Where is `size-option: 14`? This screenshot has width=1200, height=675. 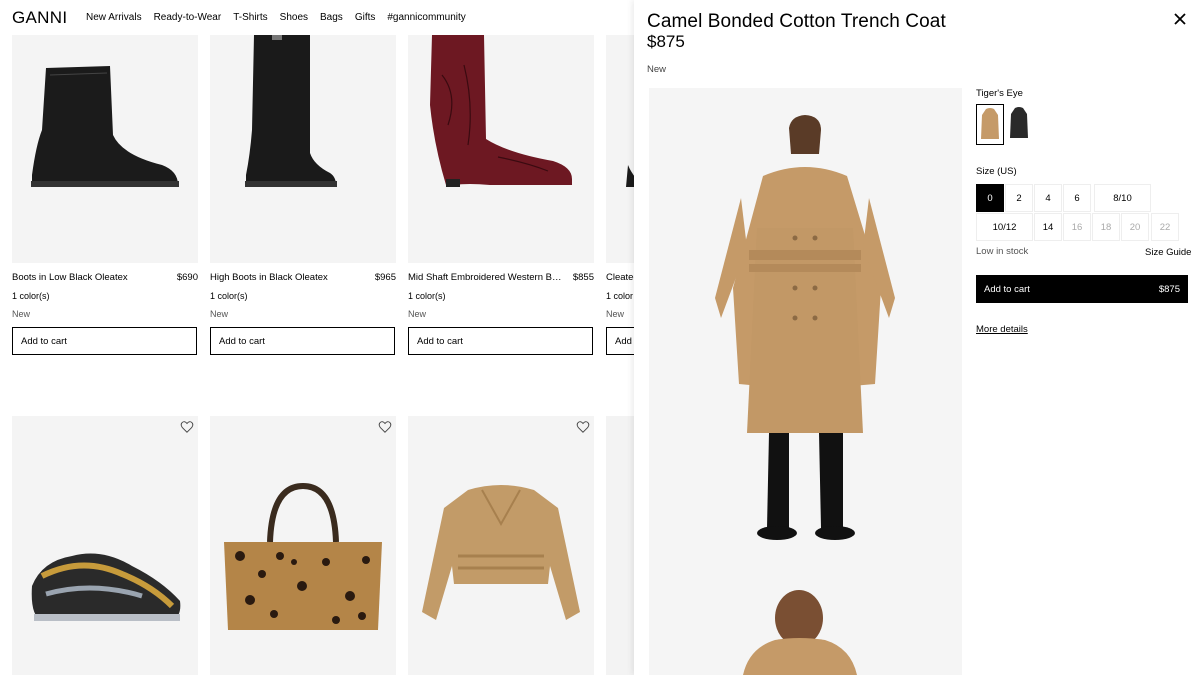
size-option: 14 is located at coordinates (1048, 227).